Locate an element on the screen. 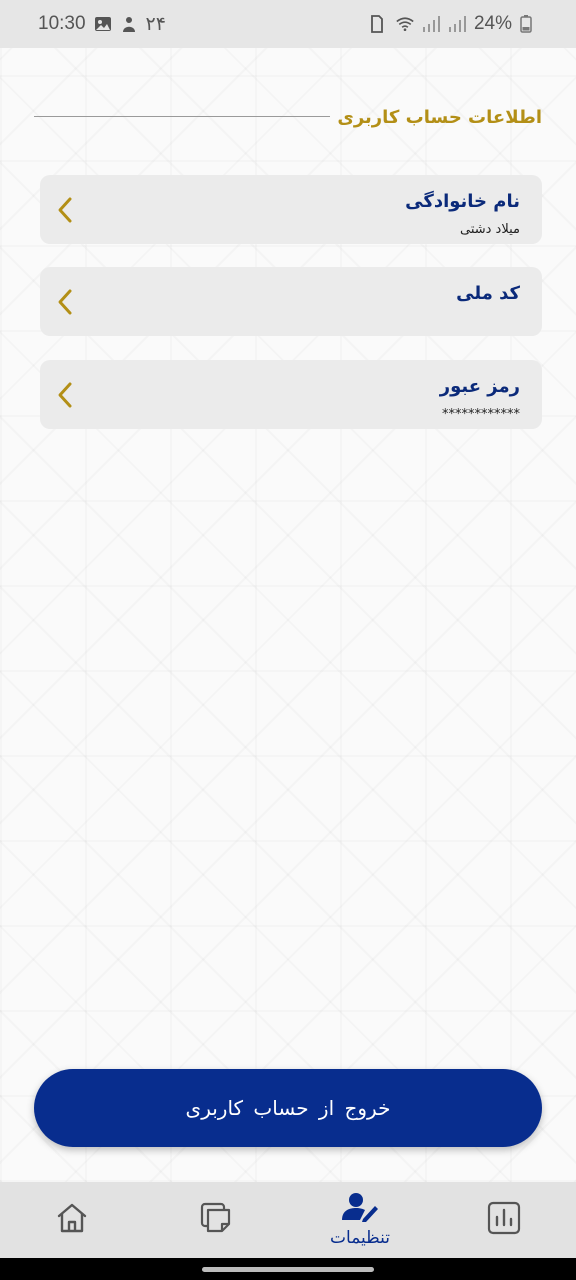 The height and width of the screenshot is (1280, 576). nav-home is located at coordinates (72, 1220).